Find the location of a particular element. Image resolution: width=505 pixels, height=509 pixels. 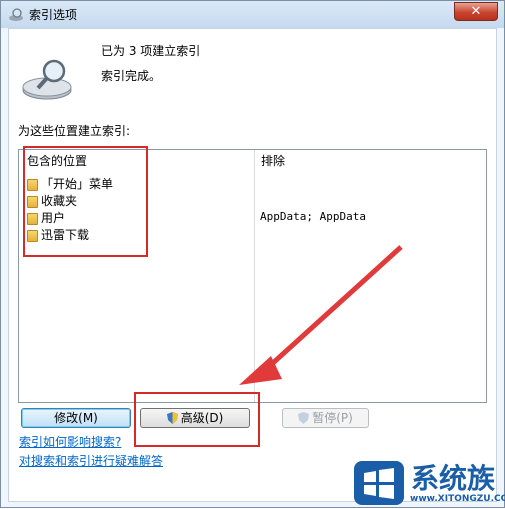

watermark-brand: 系统族 is located at coordinates (453, 478).